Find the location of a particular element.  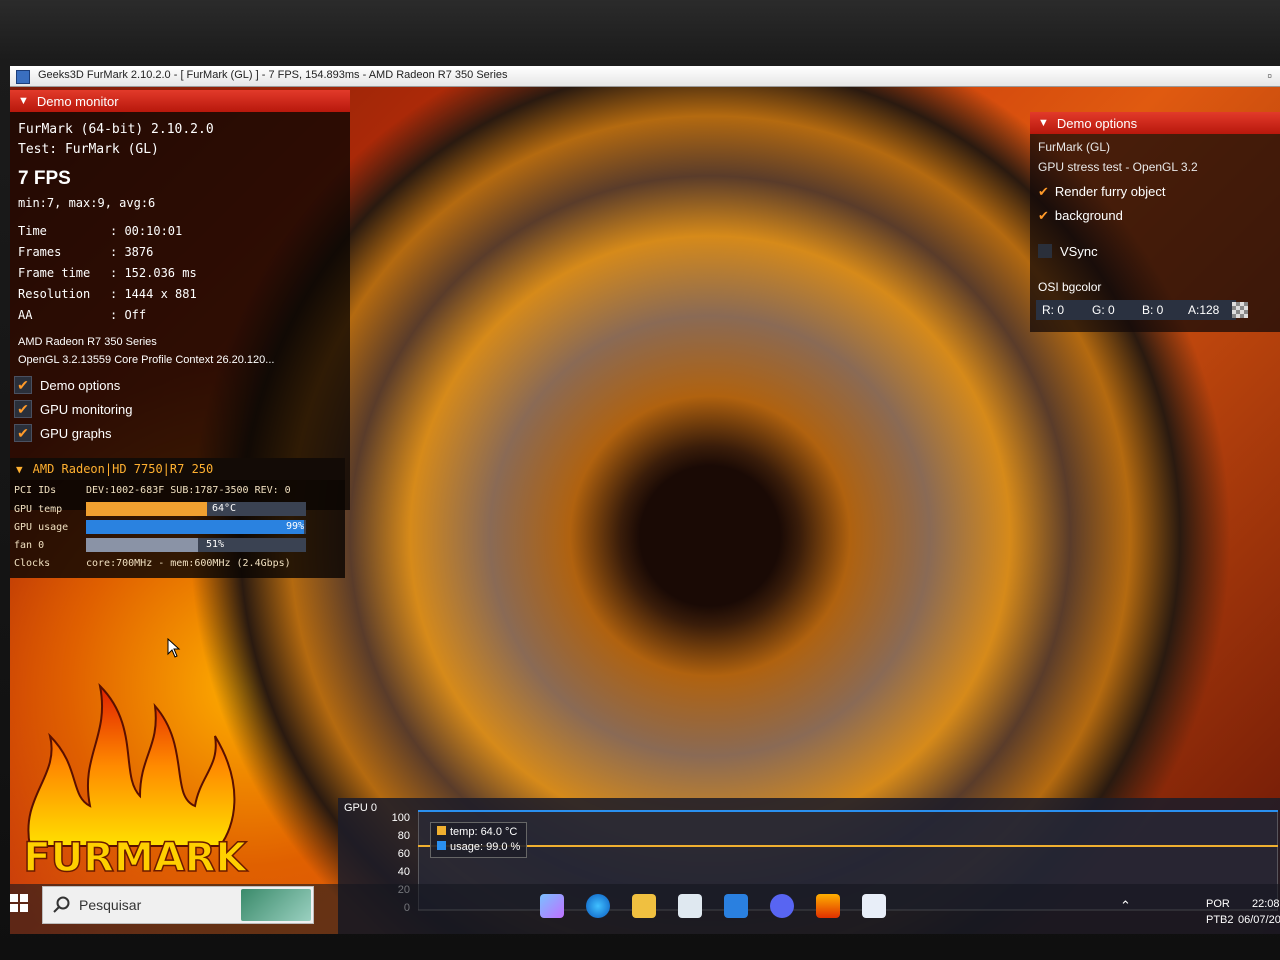

gpu-usage-fill is located at coordinates (195, 527).